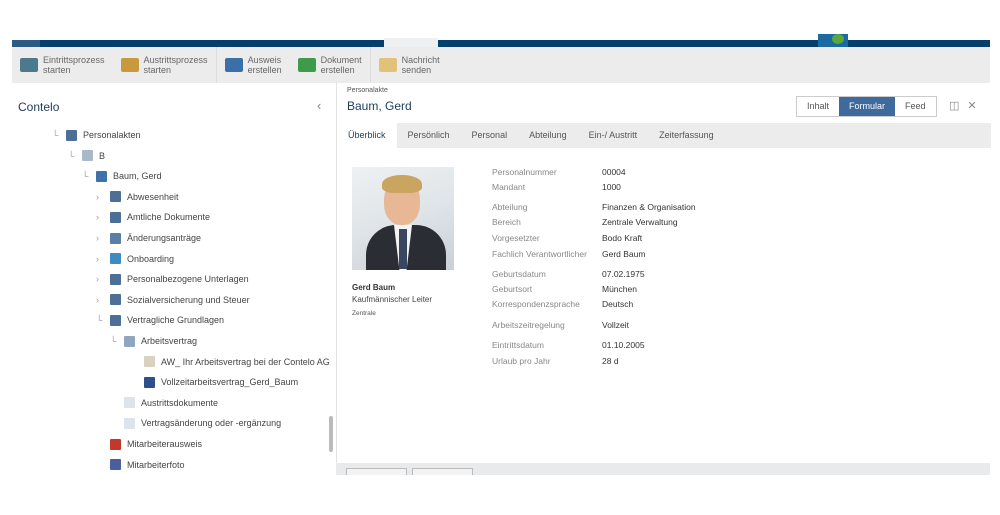 The width and height of the screenshot is (1000, 515). I want to click on tab-4: Ein-/ Austritt, so click(613, 135).